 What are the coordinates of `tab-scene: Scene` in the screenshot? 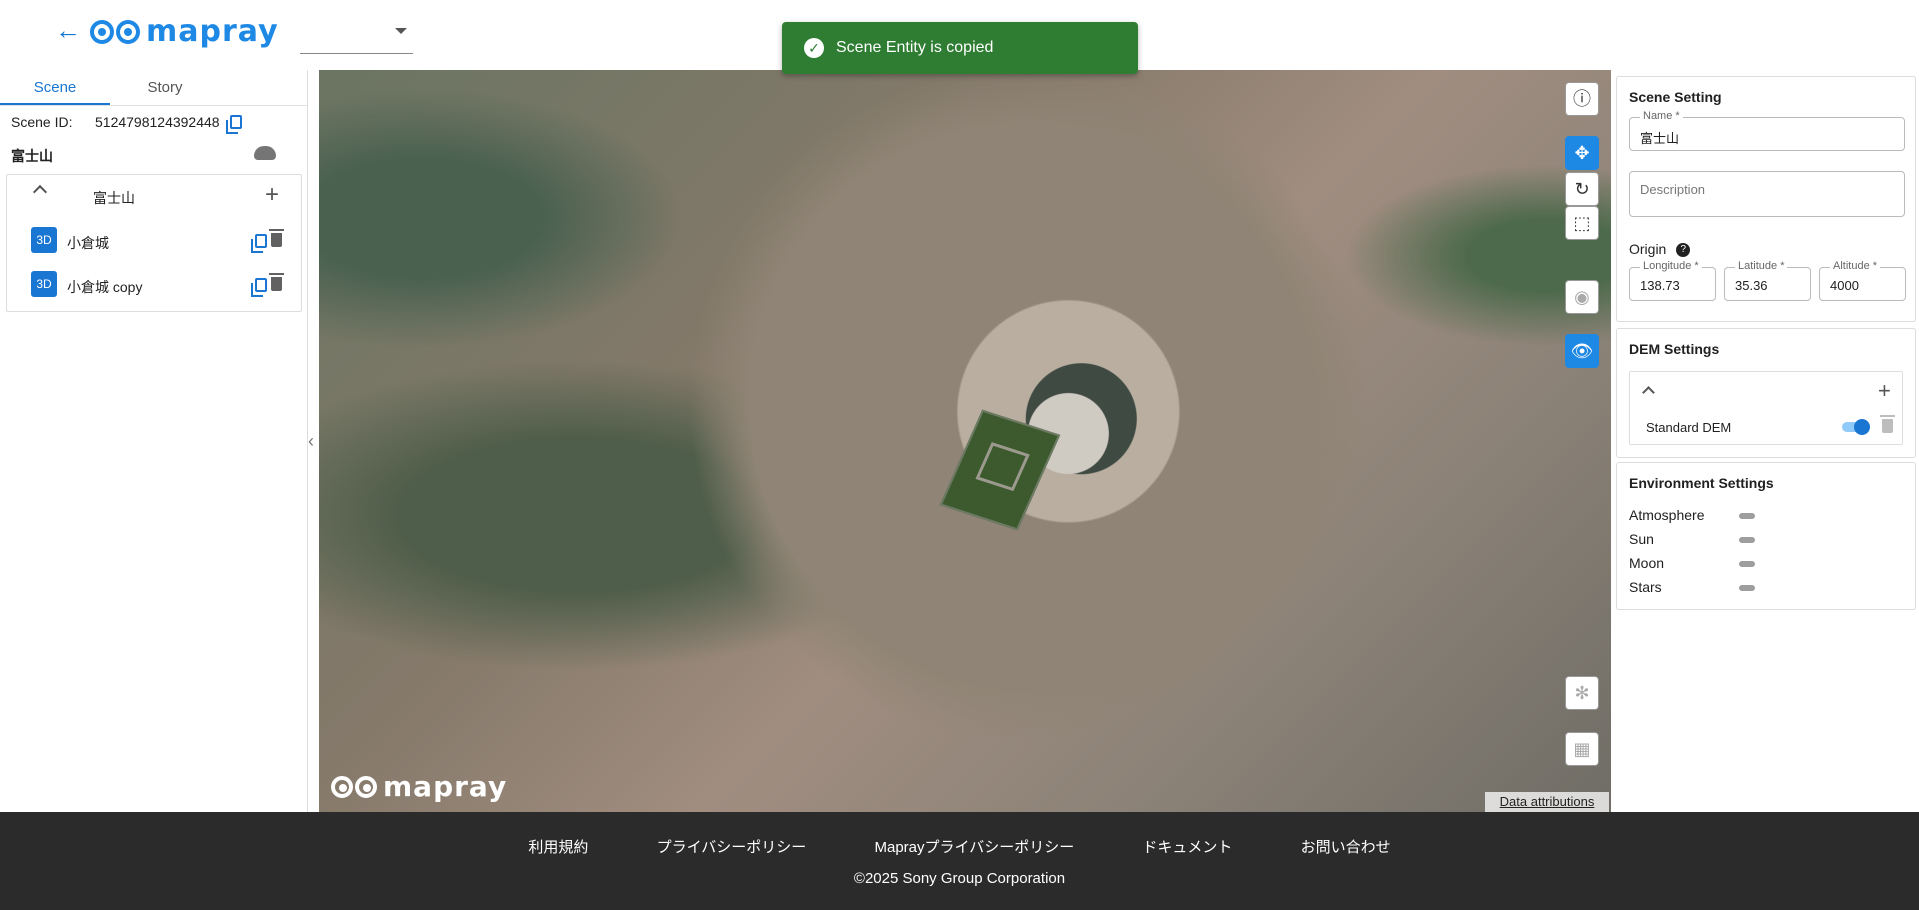 It's located at (55, 87).